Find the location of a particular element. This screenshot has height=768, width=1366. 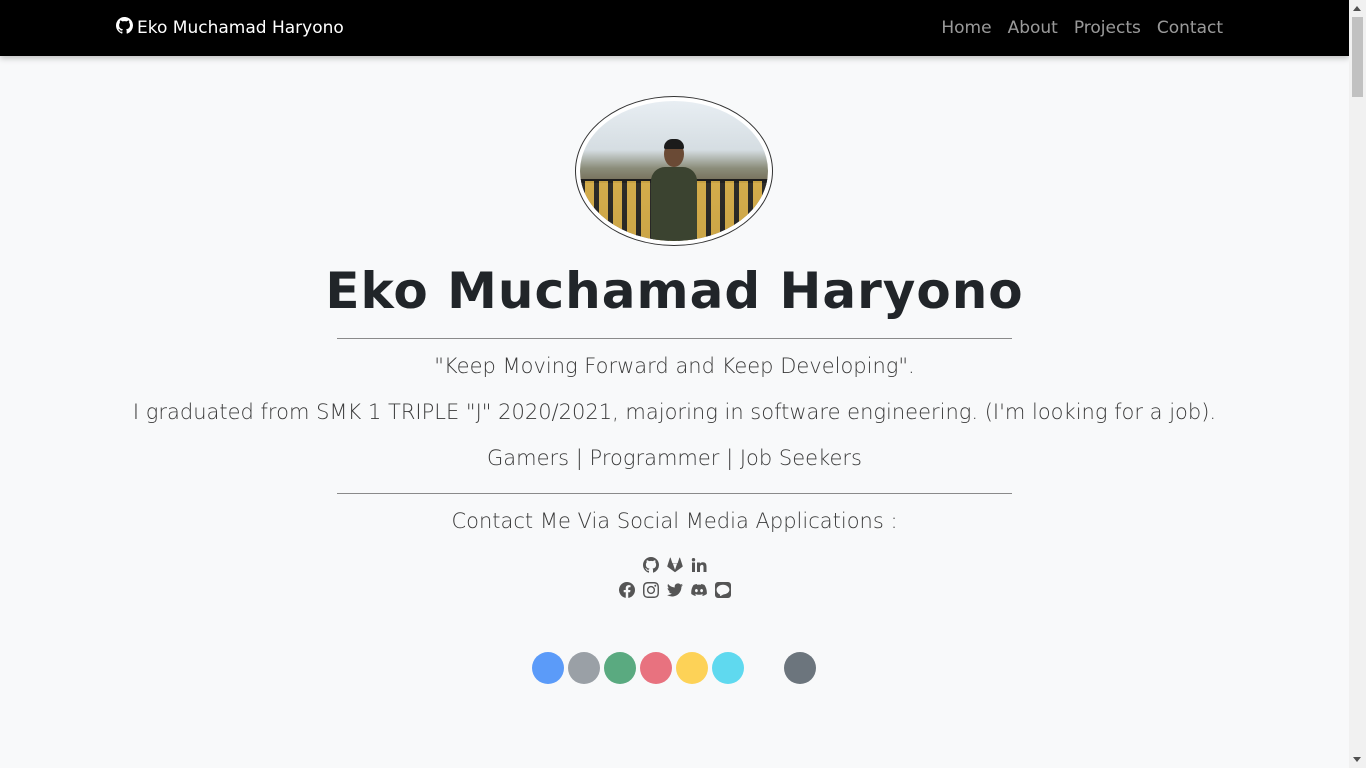

profile-photo is located at coordinates (674, 171).